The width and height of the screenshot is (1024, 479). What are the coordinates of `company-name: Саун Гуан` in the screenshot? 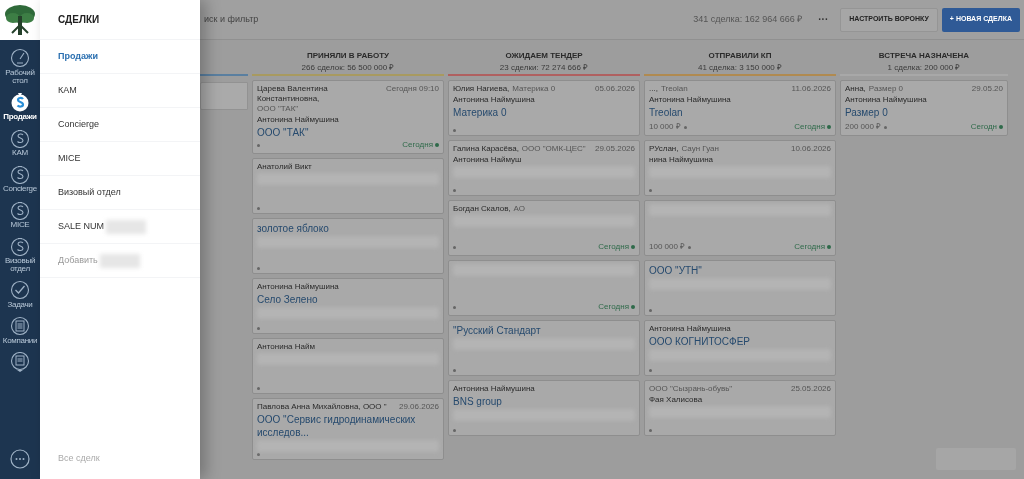 It's located at (700, 149).